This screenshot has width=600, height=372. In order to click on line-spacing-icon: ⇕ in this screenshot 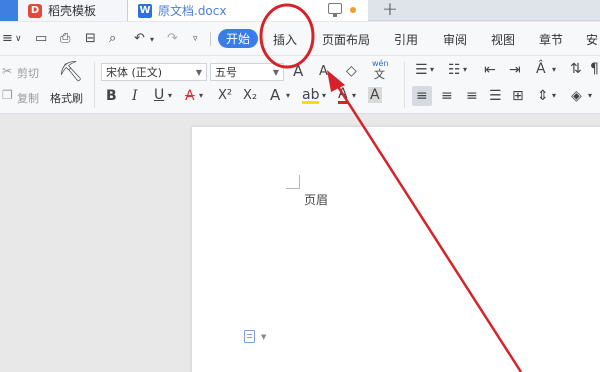, I will do `click(543, 96)`.